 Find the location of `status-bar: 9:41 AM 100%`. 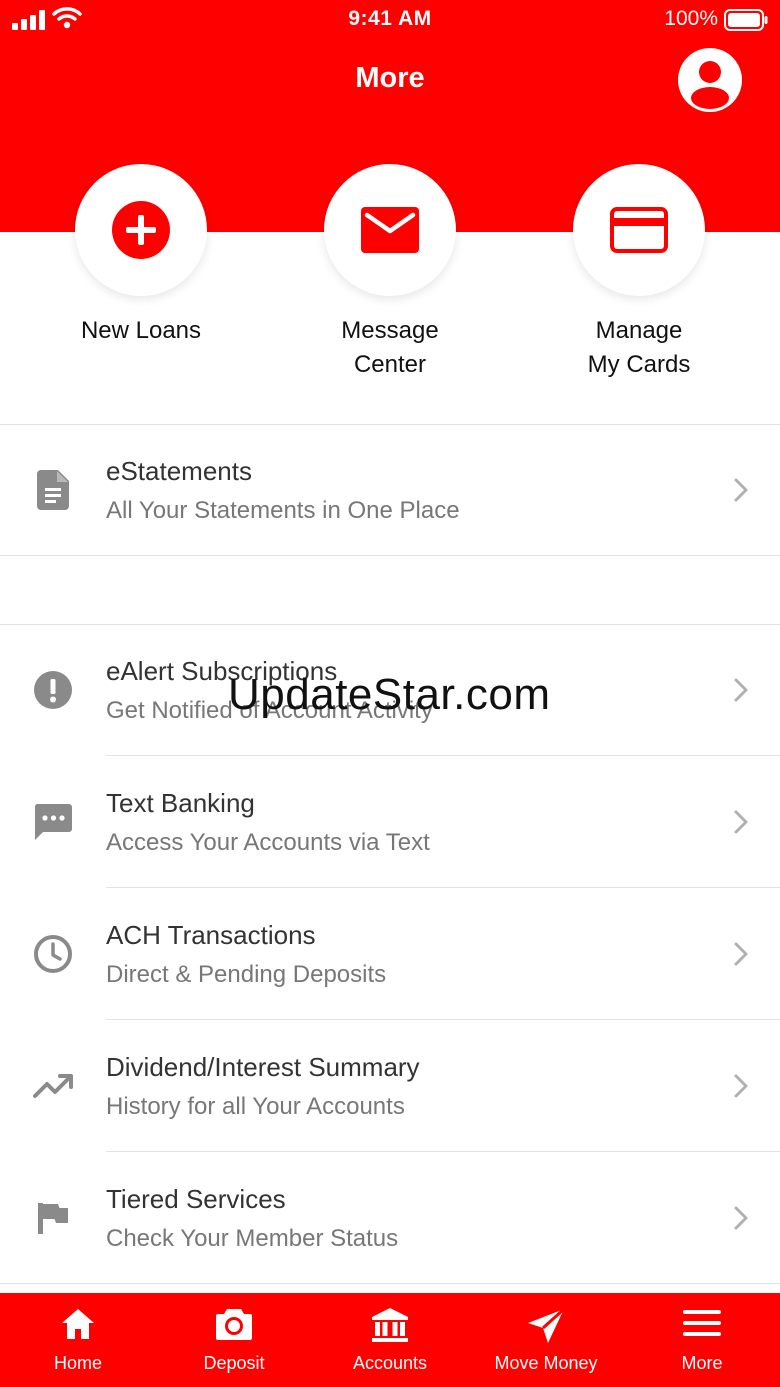

status-bar: 9:41 AM 100% is located at coordinates (390, 20).